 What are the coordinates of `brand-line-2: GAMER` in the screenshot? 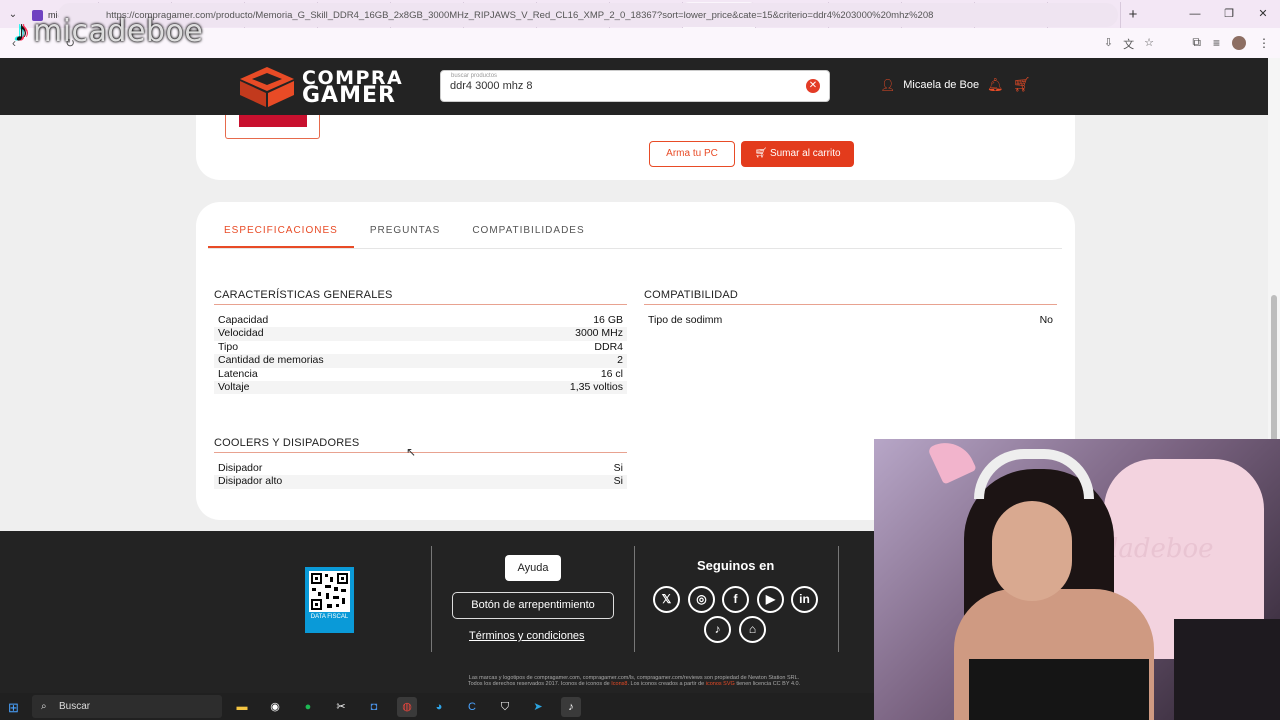 It's located at (349, 95).